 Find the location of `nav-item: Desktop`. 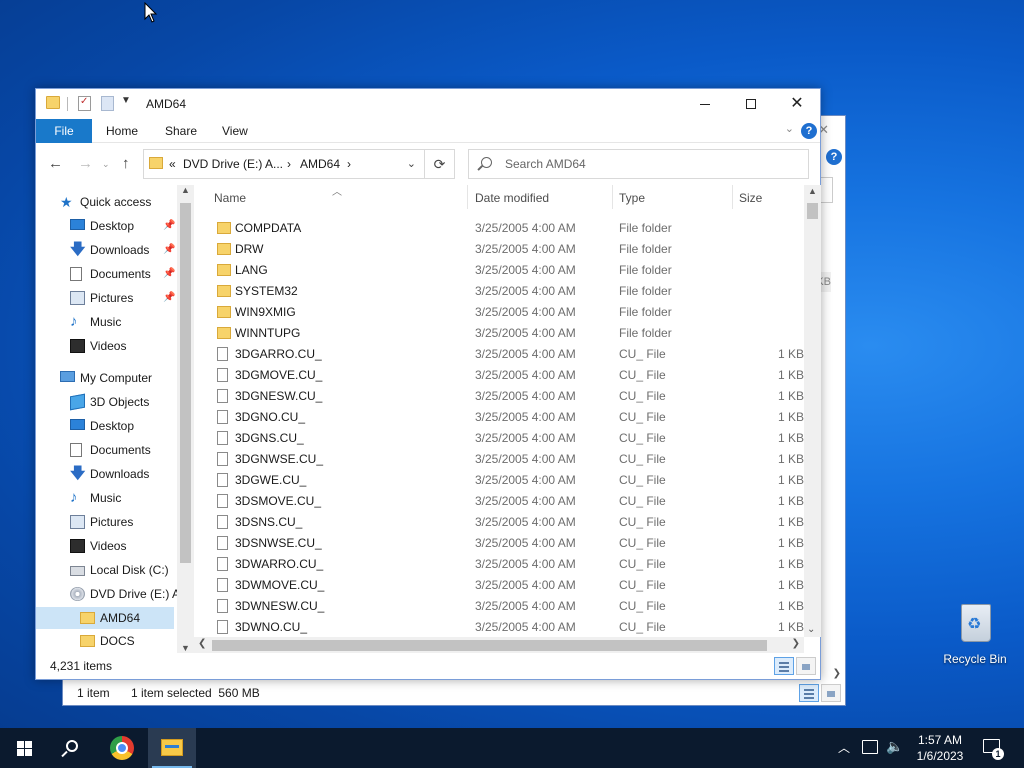

nav-item: Desktop is located at coordinates (106, 426).